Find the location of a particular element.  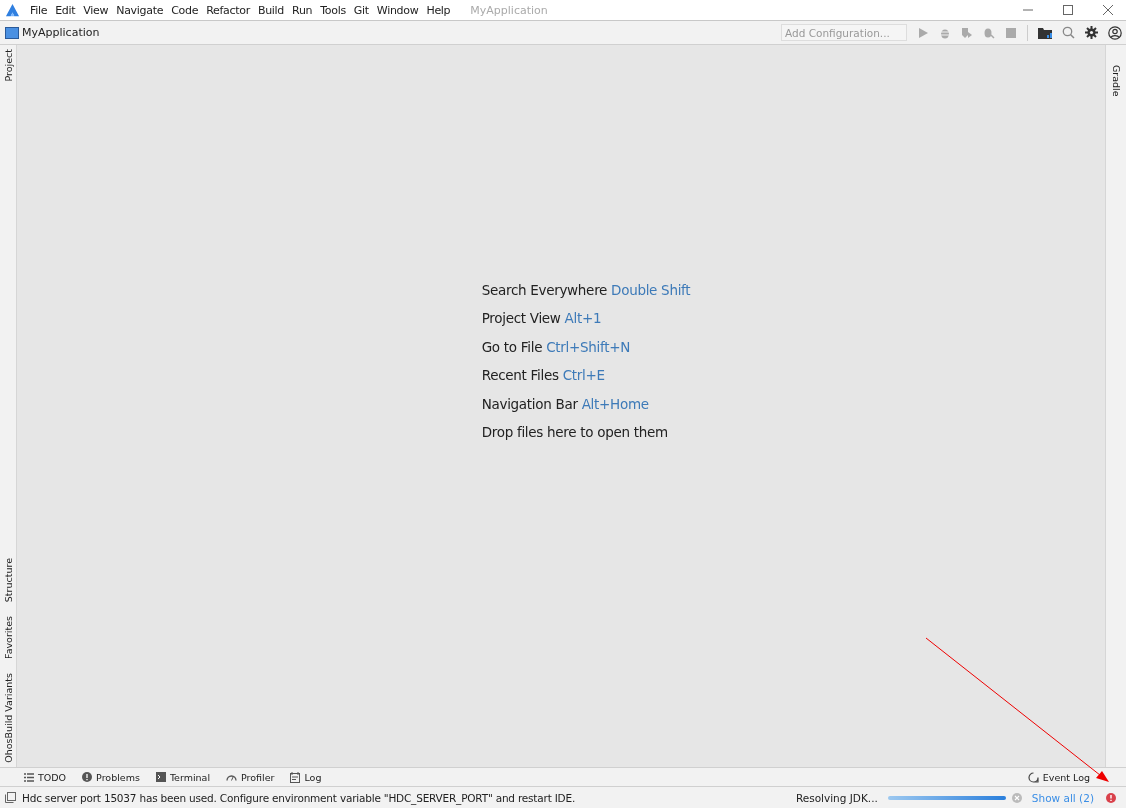

tool-window-tab: TODO is located at coordinates (45, 777).